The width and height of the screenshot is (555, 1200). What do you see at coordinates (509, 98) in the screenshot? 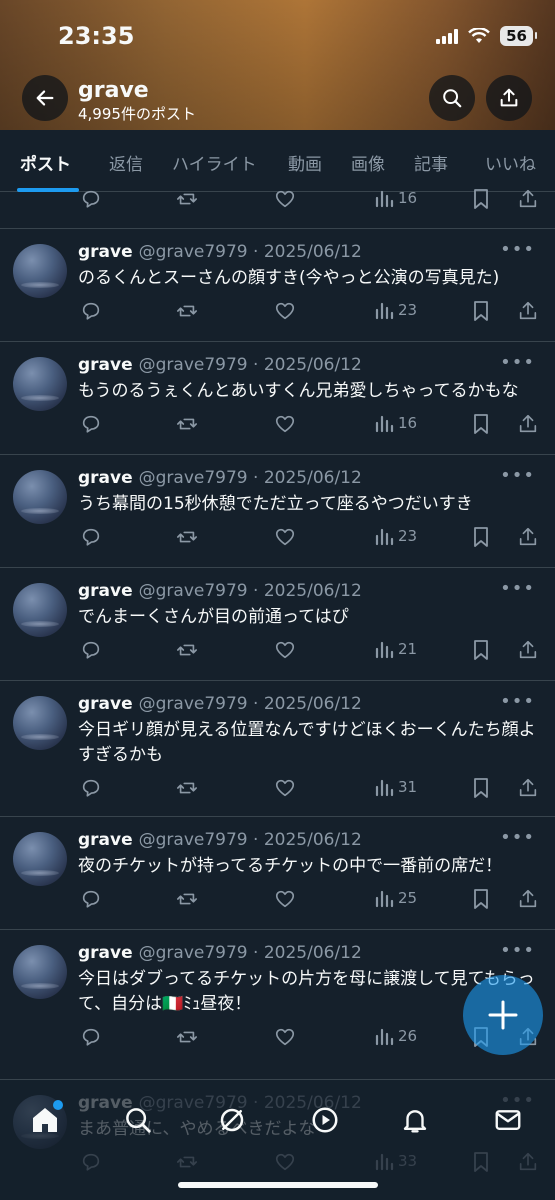
I see `share-button` at bounding box center [509, 98].